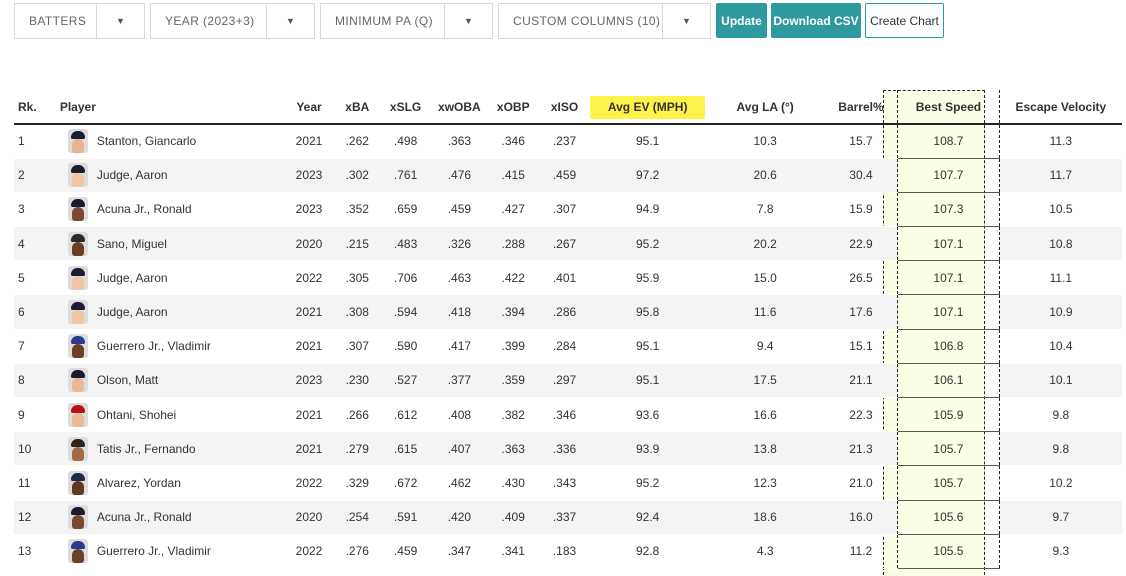  I want to click on avg-ev-highlight: Avg EV (MPH), so click(647, 107).